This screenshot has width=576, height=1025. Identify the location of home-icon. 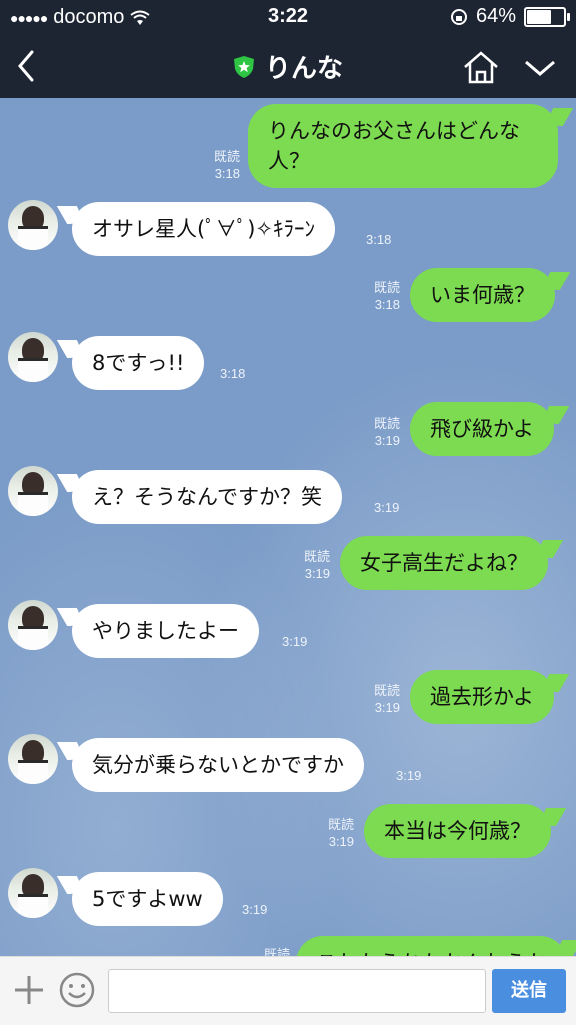
(481, 67).